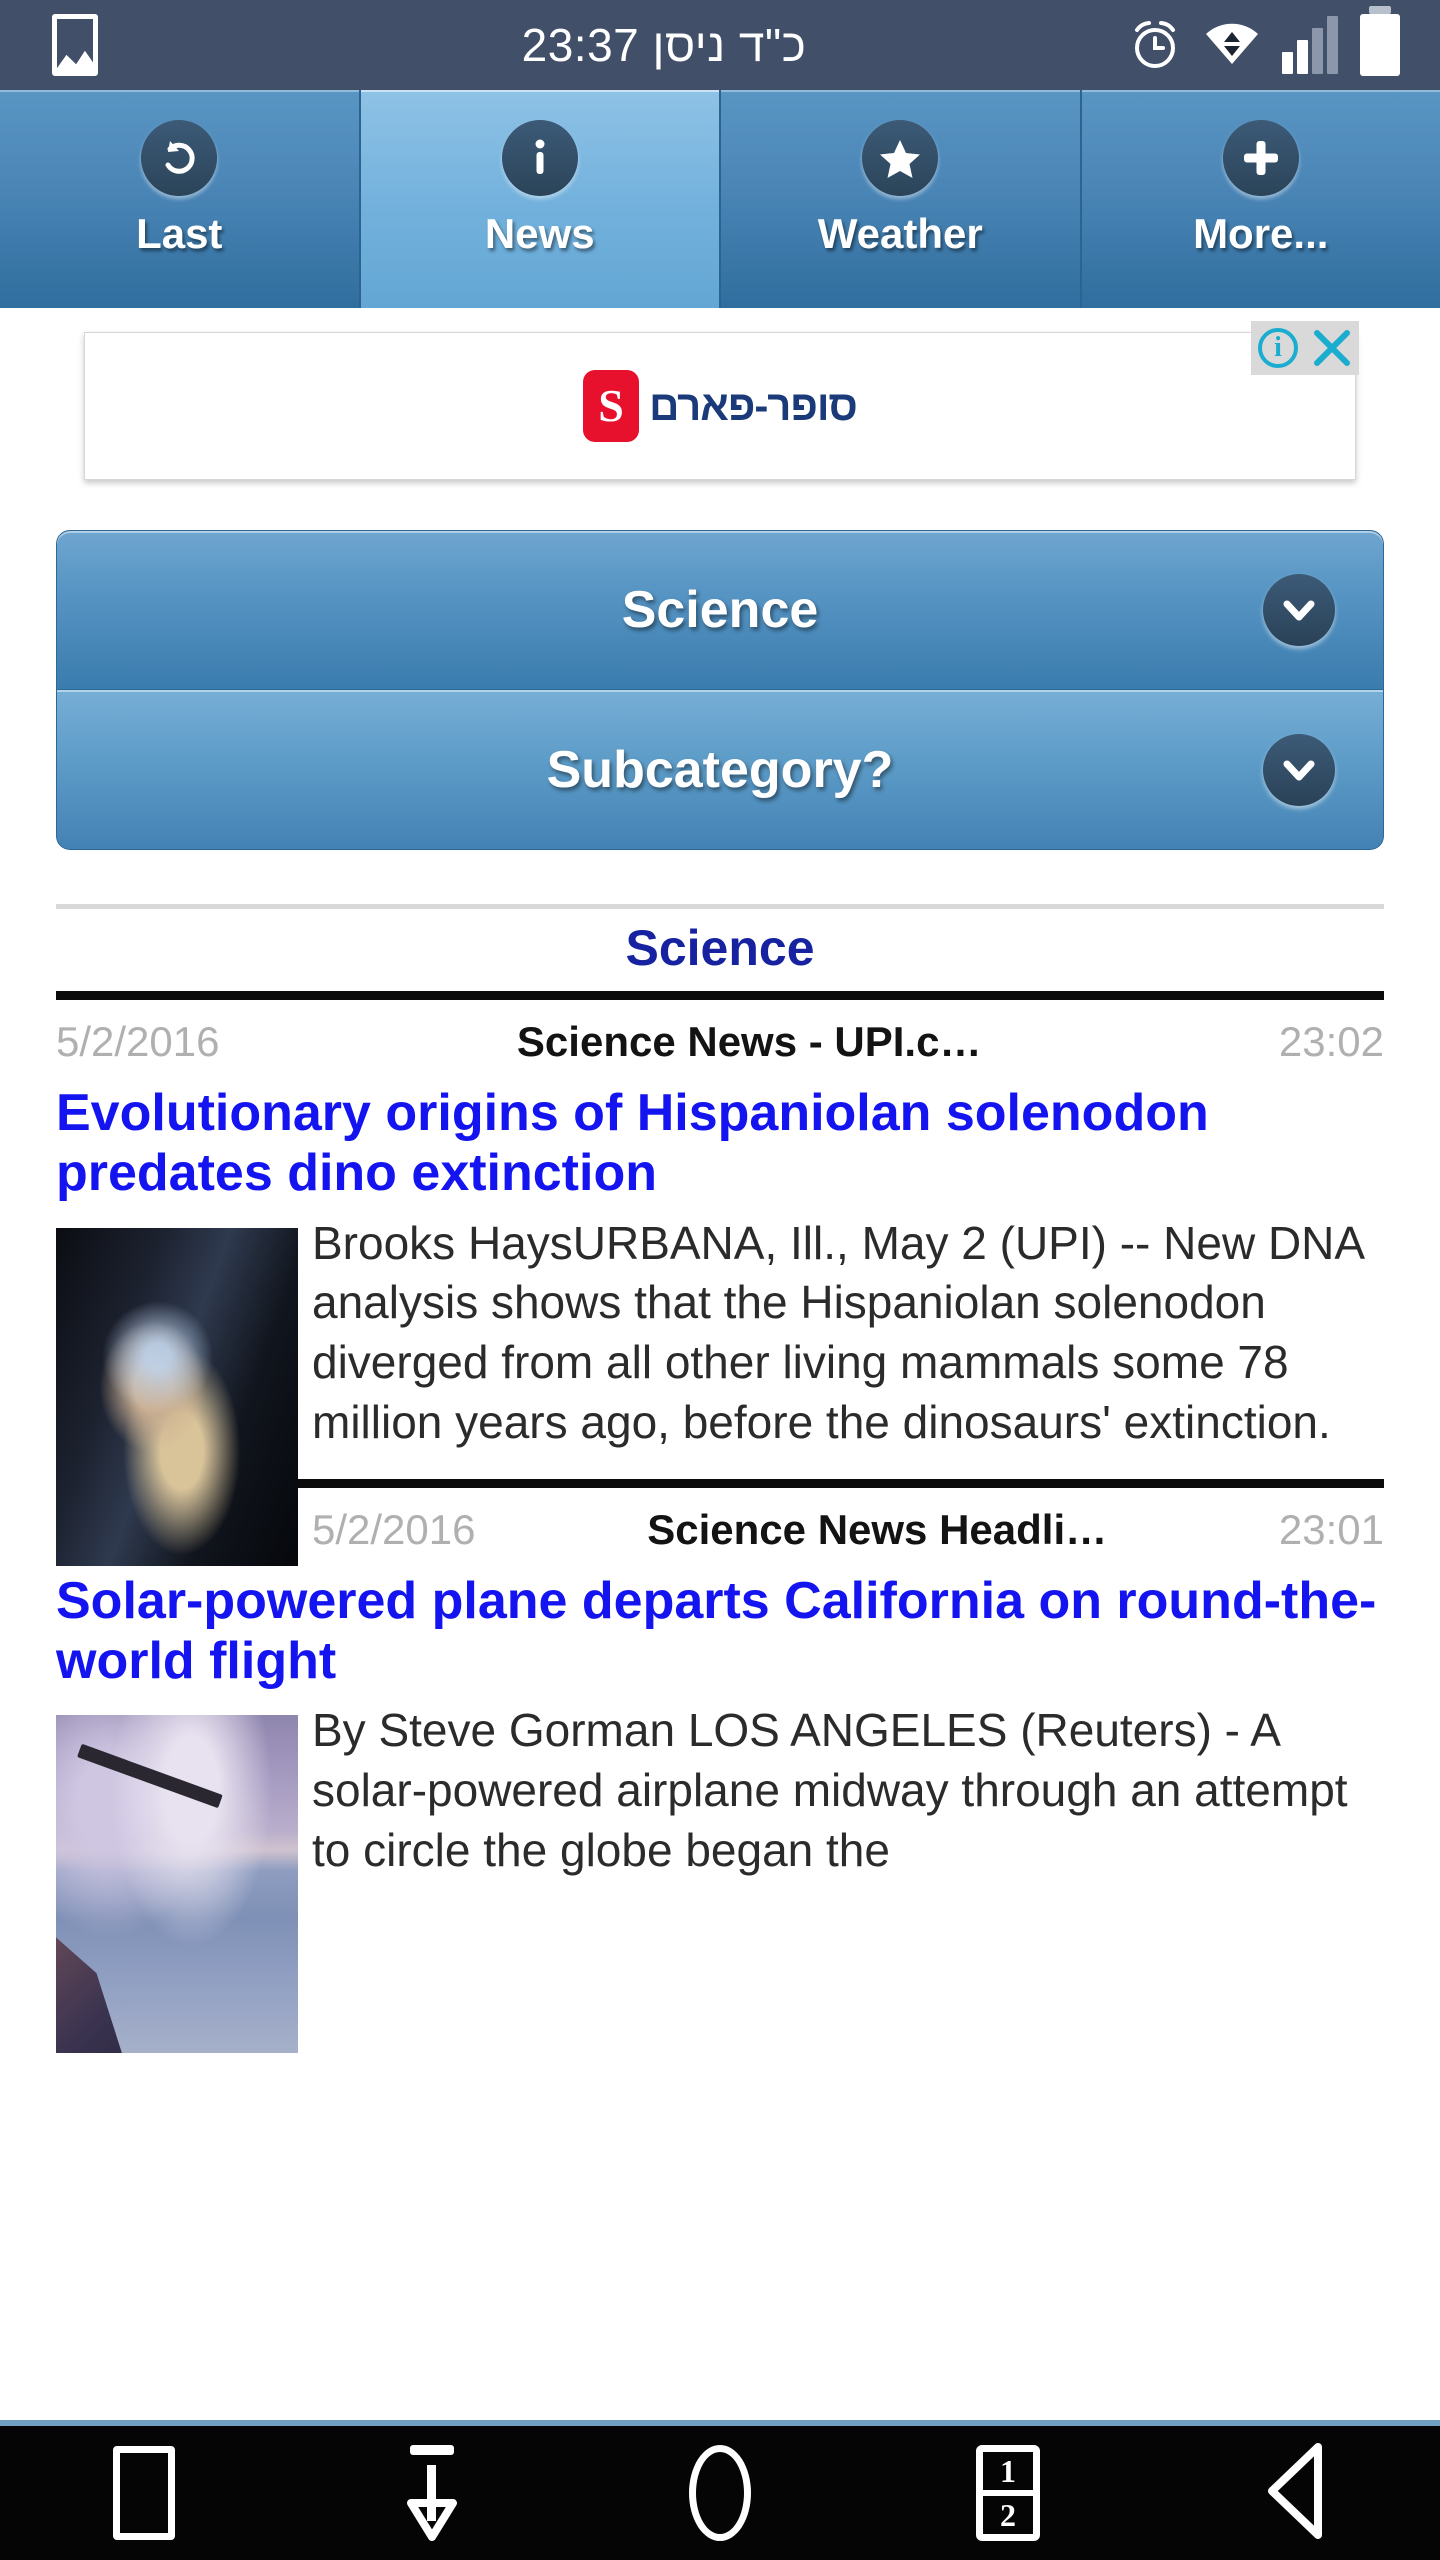  Describe the element at coordinates (179, 158) in the screenshot. I see `undo-arrow-icon` at that location.